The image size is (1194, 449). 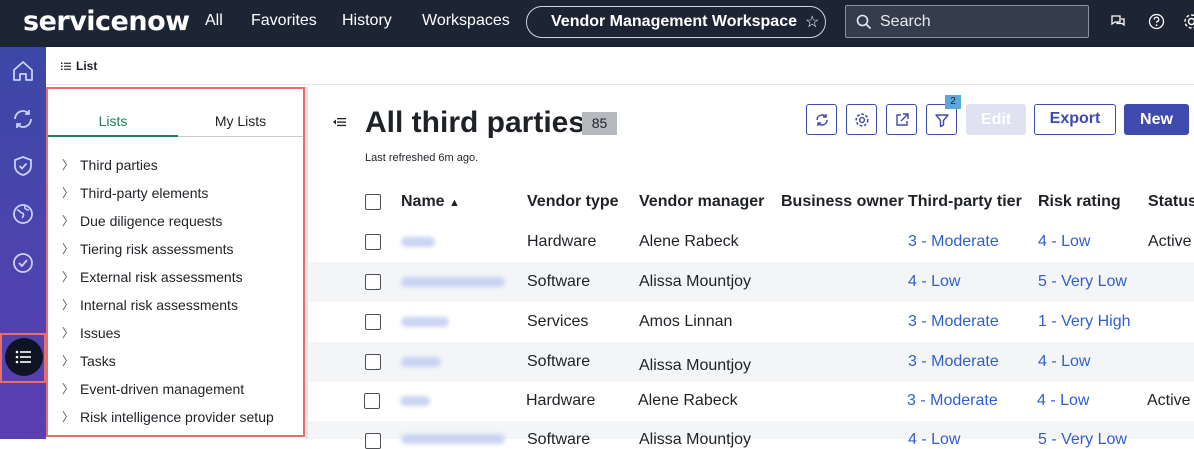 I want to click on rail-active-circle, so click(x=24, y=357).